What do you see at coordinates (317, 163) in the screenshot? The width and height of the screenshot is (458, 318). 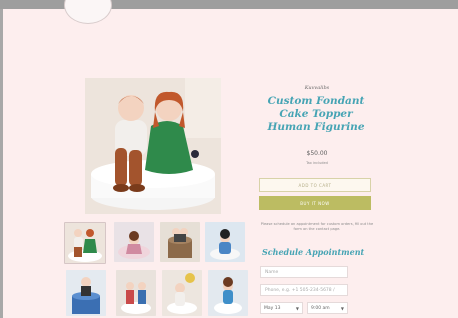 I see `tax-note: Tax included` at bounding box center [317, 163].